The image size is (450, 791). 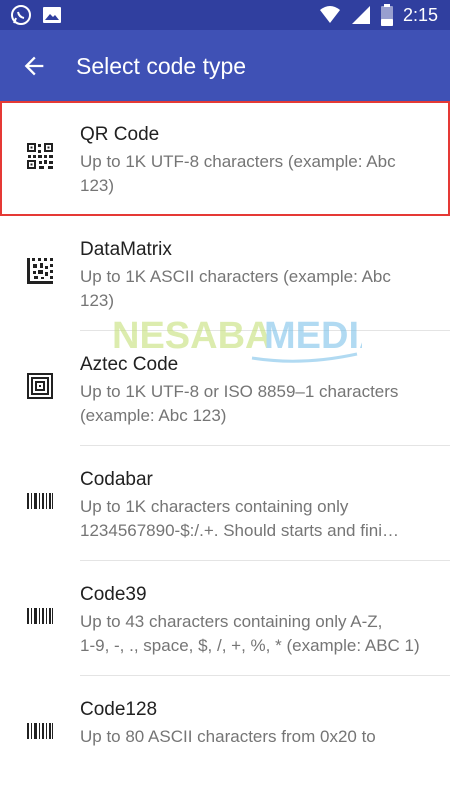 I want to click on app-bar: Select code type, so click(x=225, y=65).